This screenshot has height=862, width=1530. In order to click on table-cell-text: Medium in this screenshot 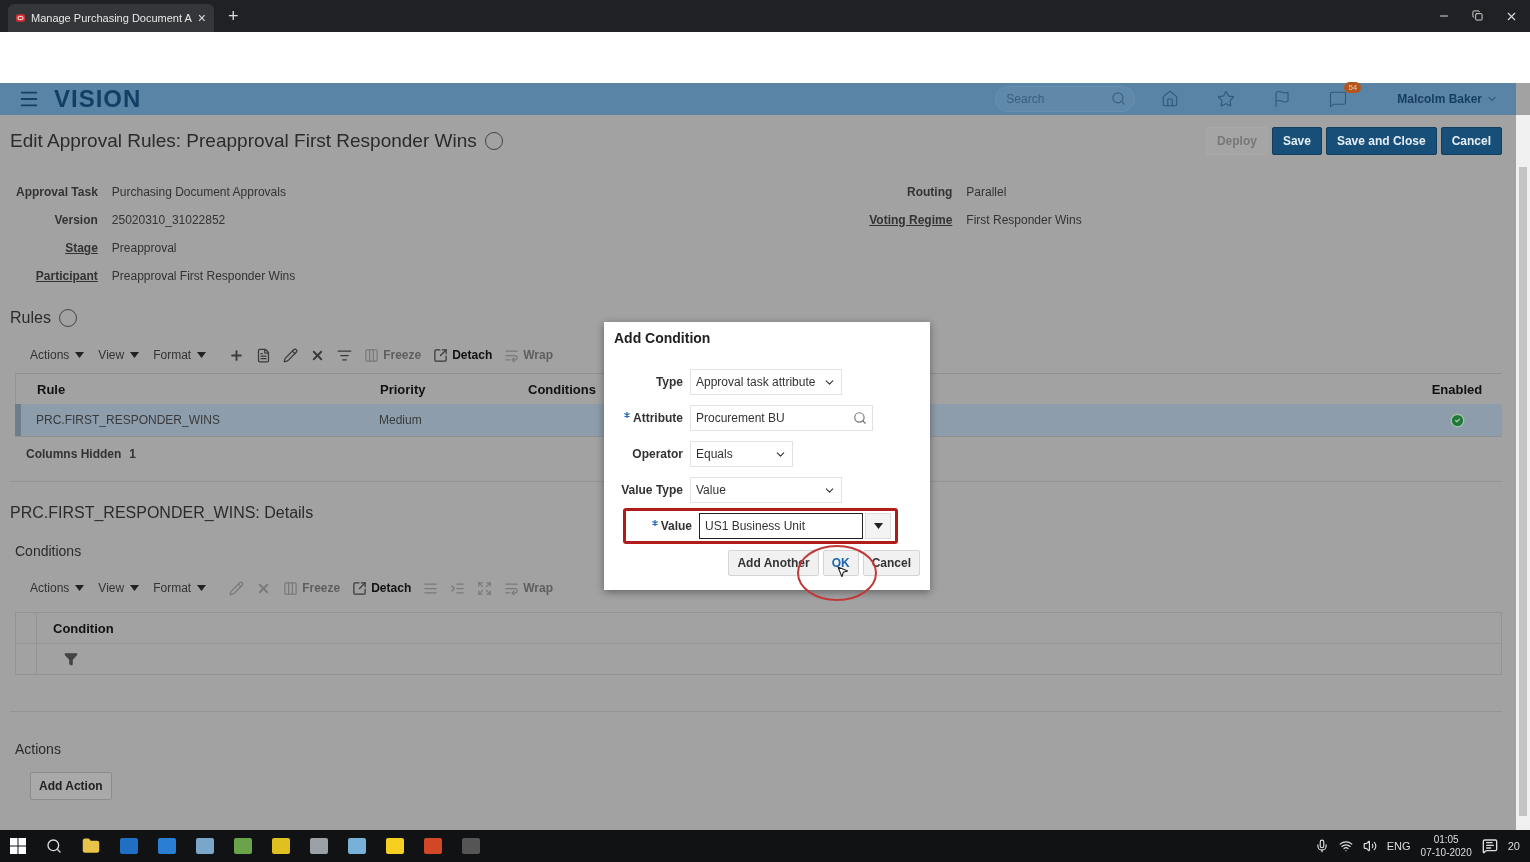, I will do `click(401, 420)`.